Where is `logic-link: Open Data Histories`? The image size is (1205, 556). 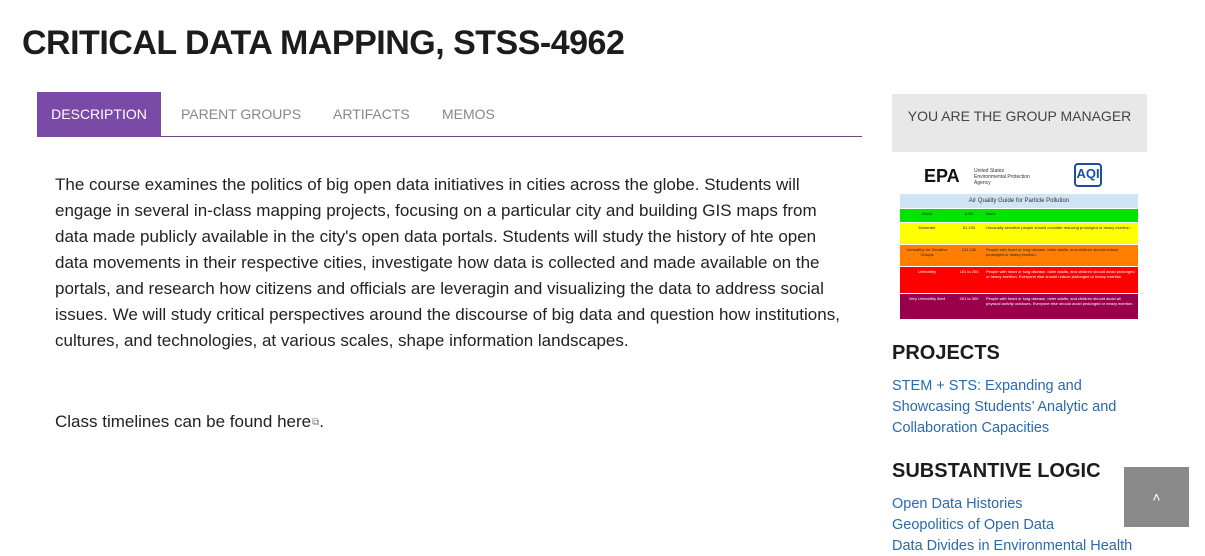 logic-link: Open Data Histories is located at coordinates (957, 504).